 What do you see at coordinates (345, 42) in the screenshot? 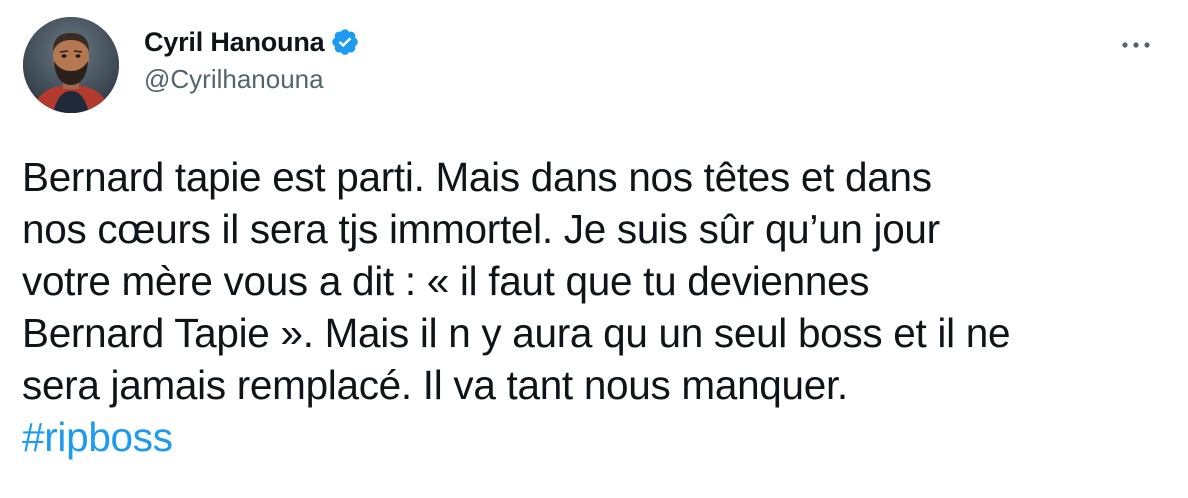
I see `verified-badge-icon` at bounding box center [345, 42].